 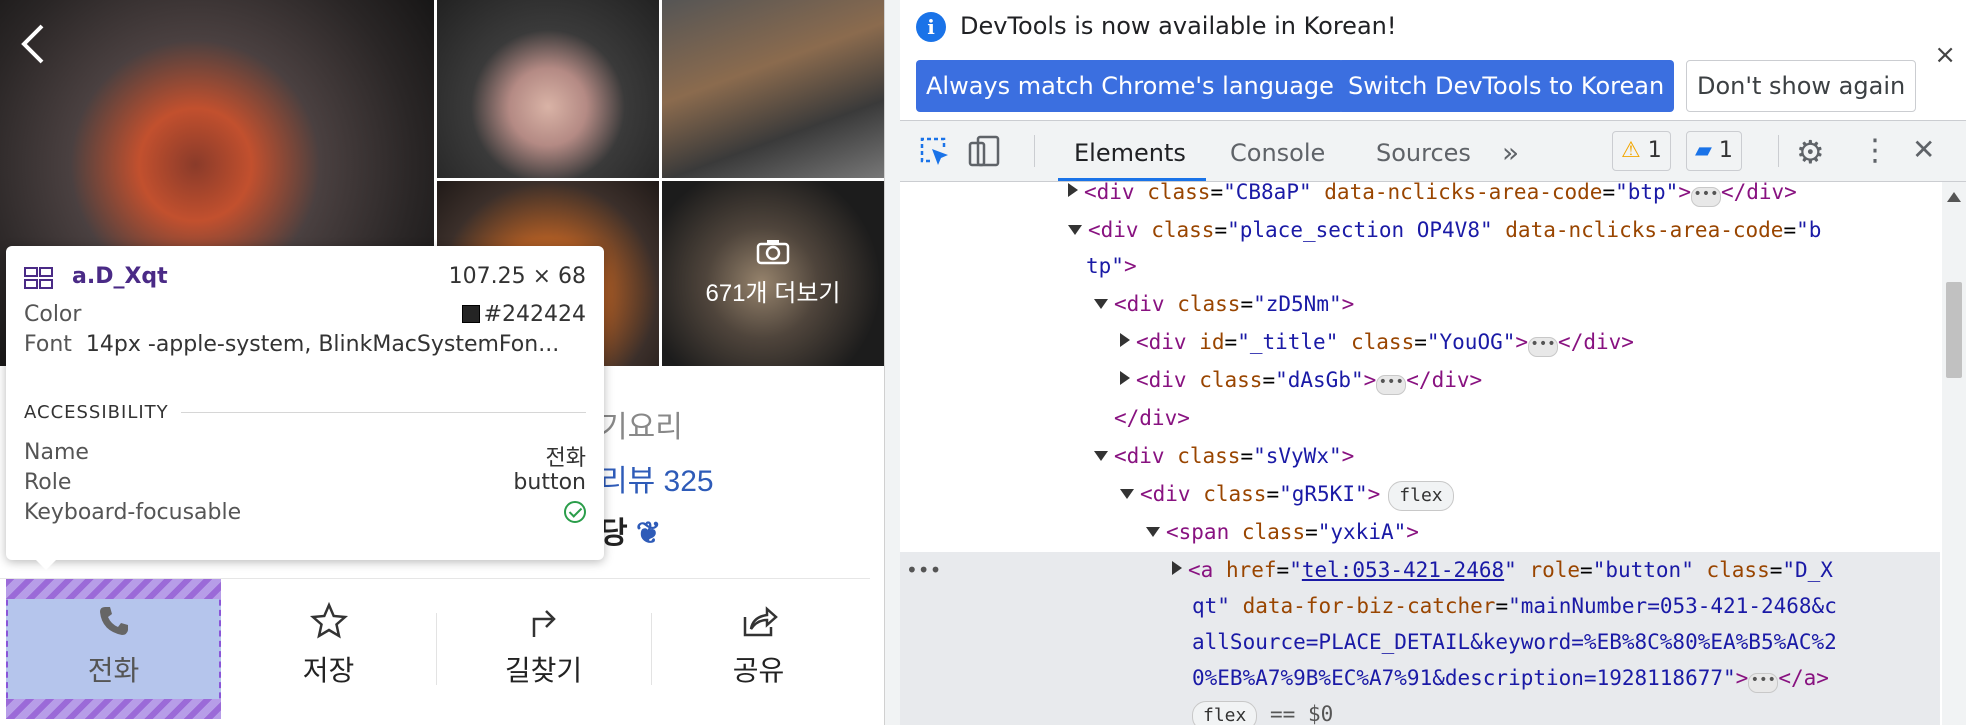 I want to click on directions-icon, so click(x=544, y=623).